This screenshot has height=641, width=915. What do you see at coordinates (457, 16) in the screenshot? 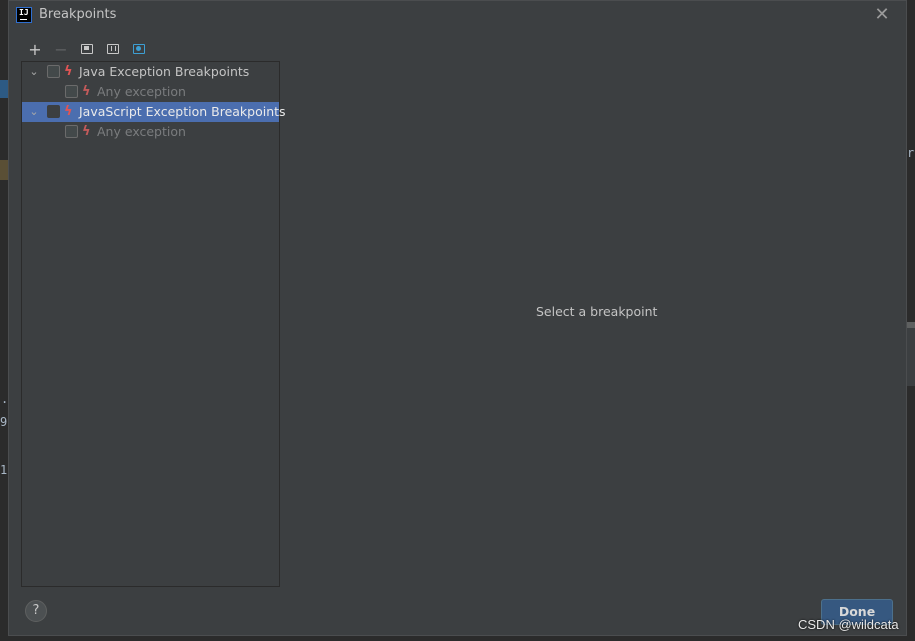
I see `title-bar: IJ Breakpoints ✕` at bounding box center [457, 16].